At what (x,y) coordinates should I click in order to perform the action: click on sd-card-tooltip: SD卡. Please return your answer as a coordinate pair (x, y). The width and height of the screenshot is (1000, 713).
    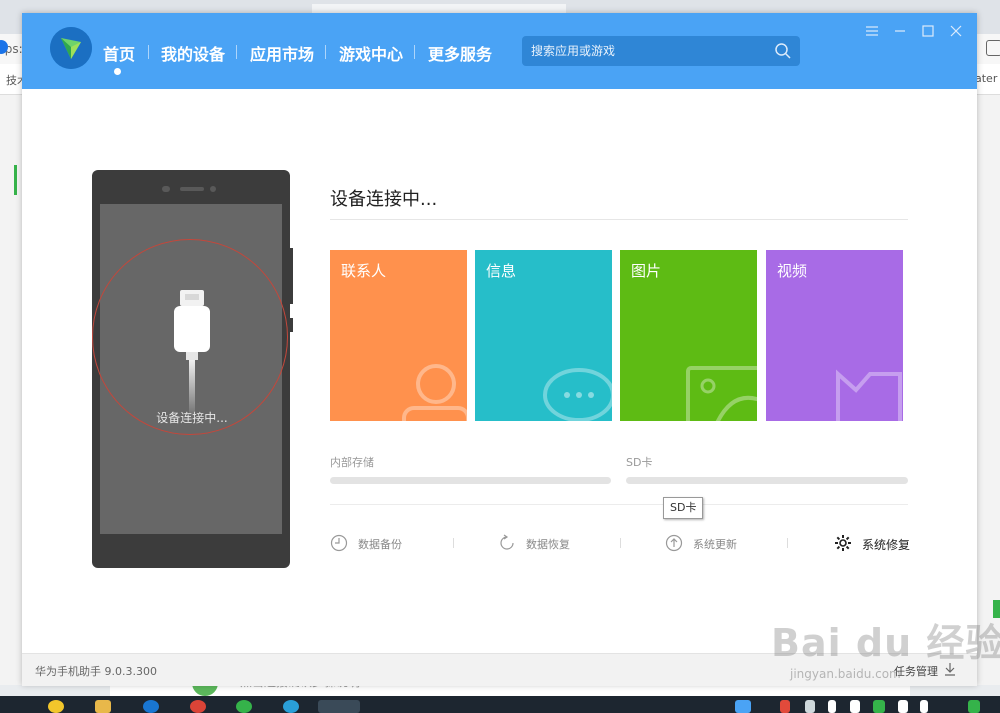
    Looking at the image, I should click on (683, 508).